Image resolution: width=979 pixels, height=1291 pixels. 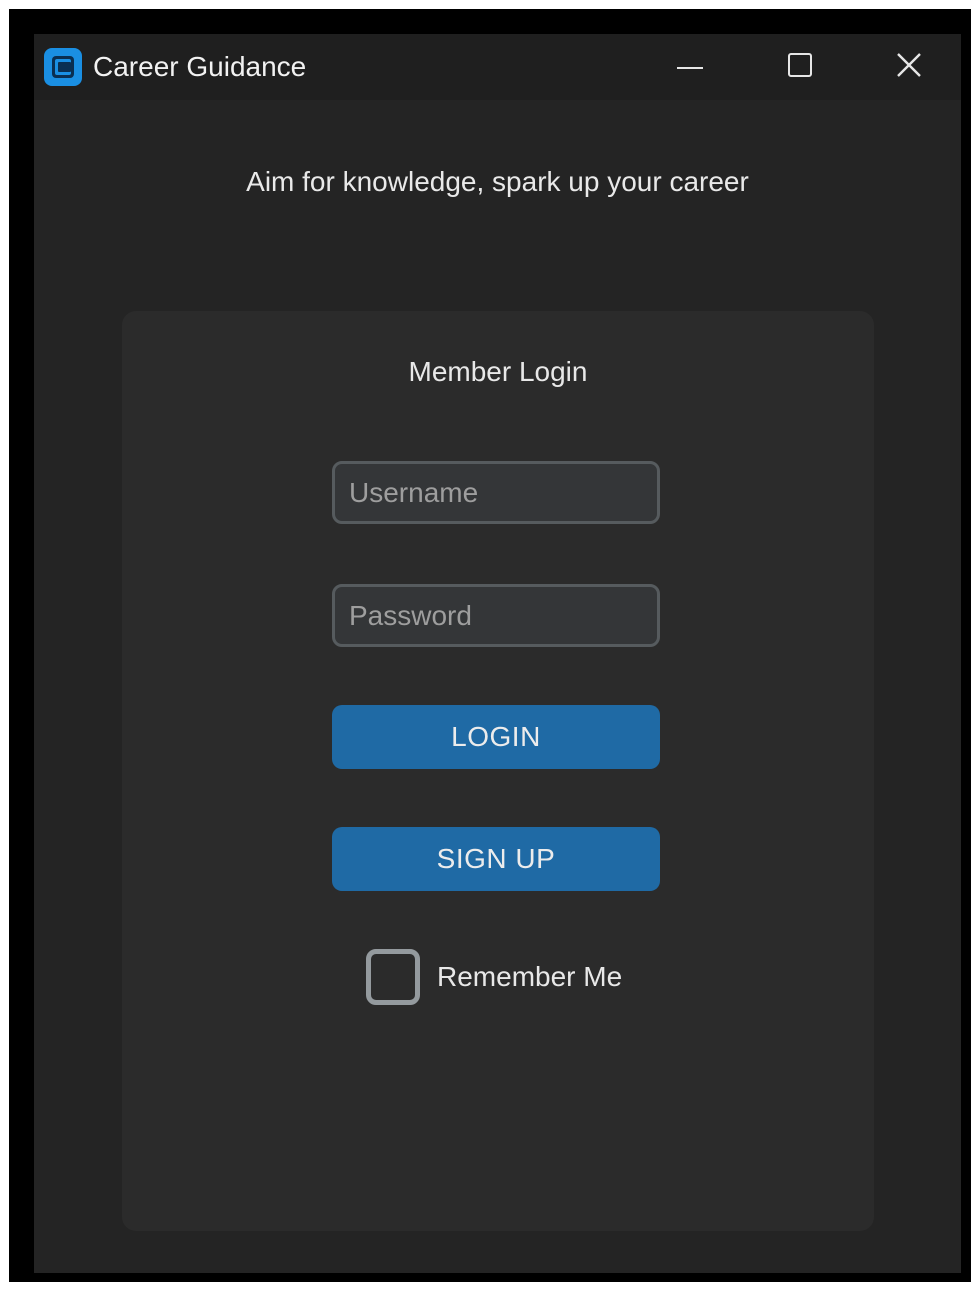 What do you see at coordinates (496, 737) in the screenshot?
I see `login-button: LOGIN` at bounding box center [496, 737].